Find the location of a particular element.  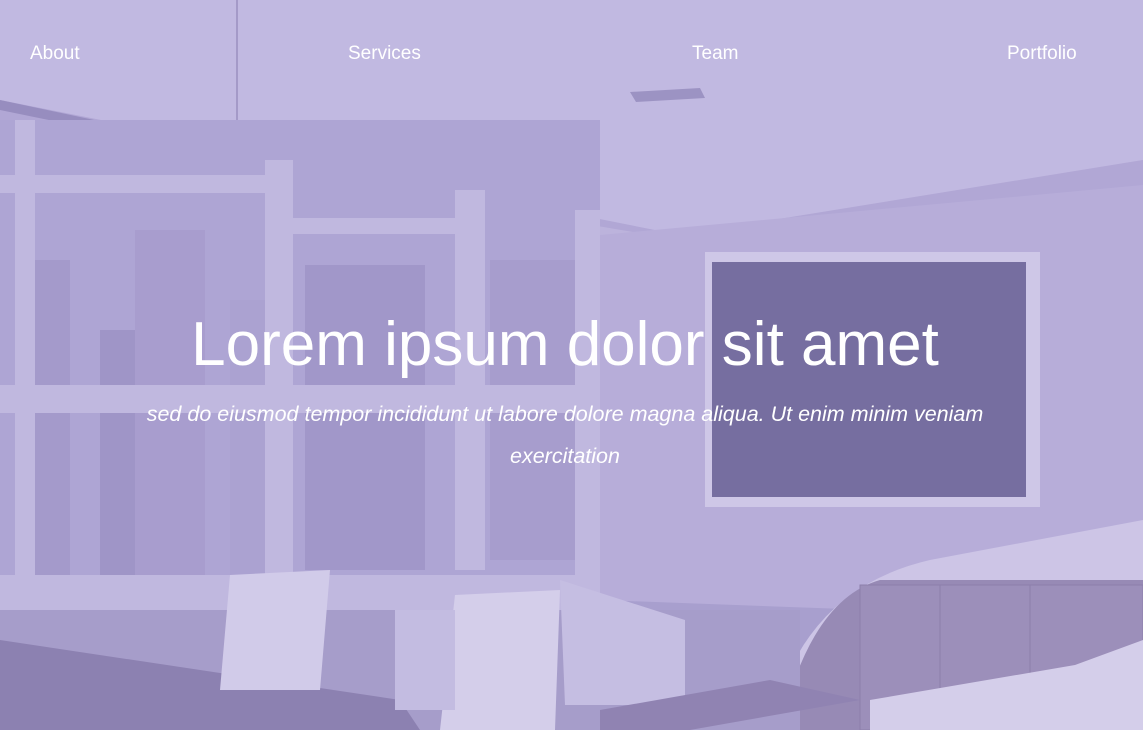

nav-link-team: Team is located at coordinates (715, 54).